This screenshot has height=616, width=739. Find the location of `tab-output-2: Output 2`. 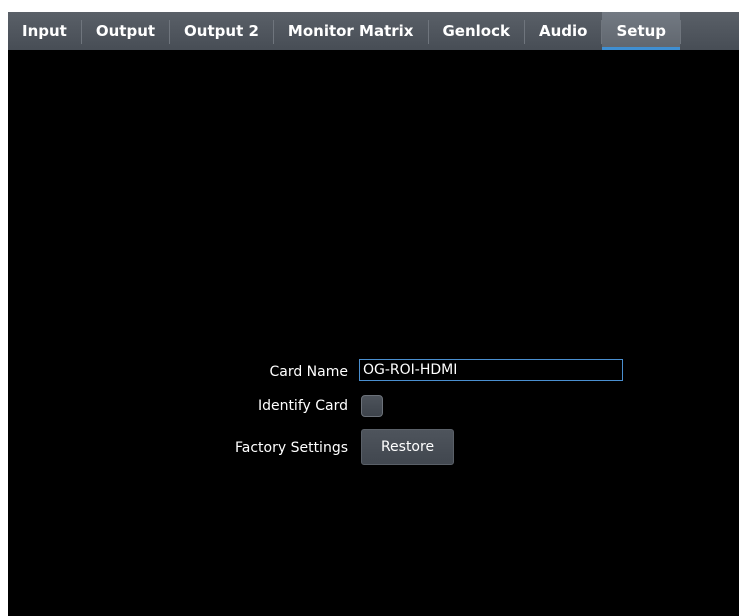

tab-output-2: Output 2 is located at coordinates (221, 31).